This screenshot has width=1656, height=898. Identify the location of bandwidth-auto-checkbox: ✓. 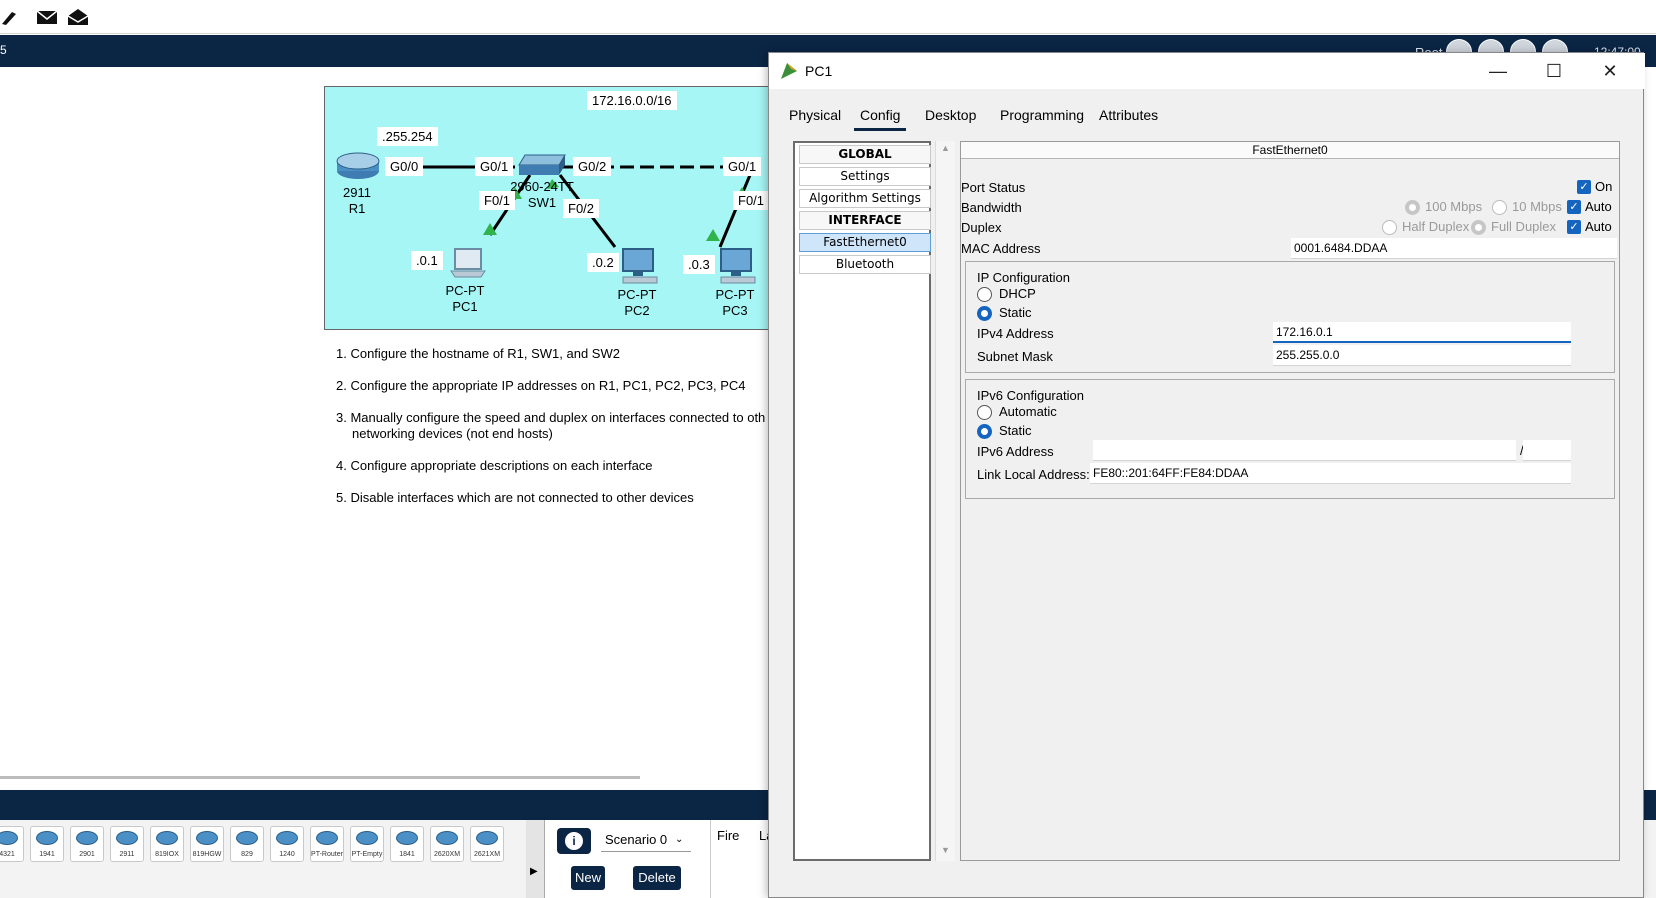
(1574, 207).